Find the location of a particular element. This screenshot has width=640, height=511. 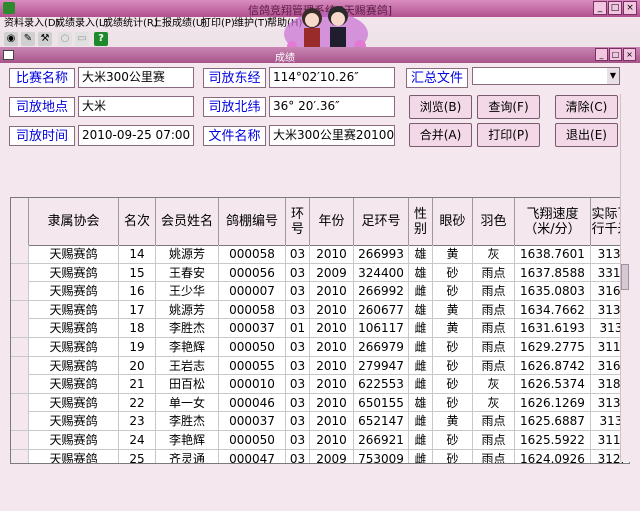

vertical-scrollbar is located at coordinates (625, 302).